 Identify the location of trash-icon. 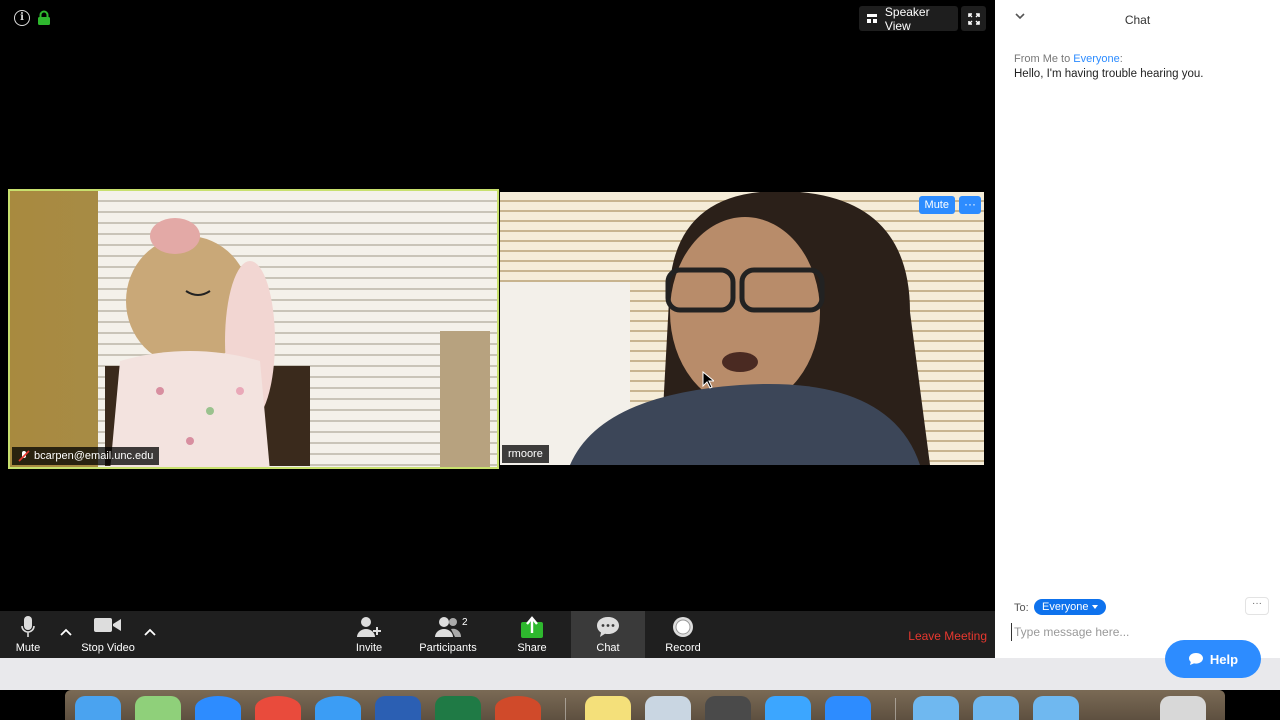
(1183, 708).